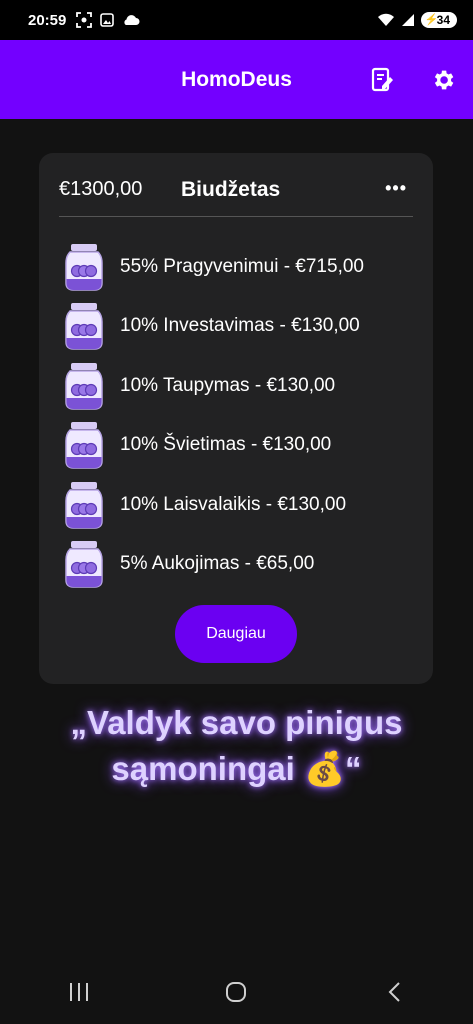  I want to click on jar-row-investavimas: 10% Investavimas - €130,00, so click(245, 327).